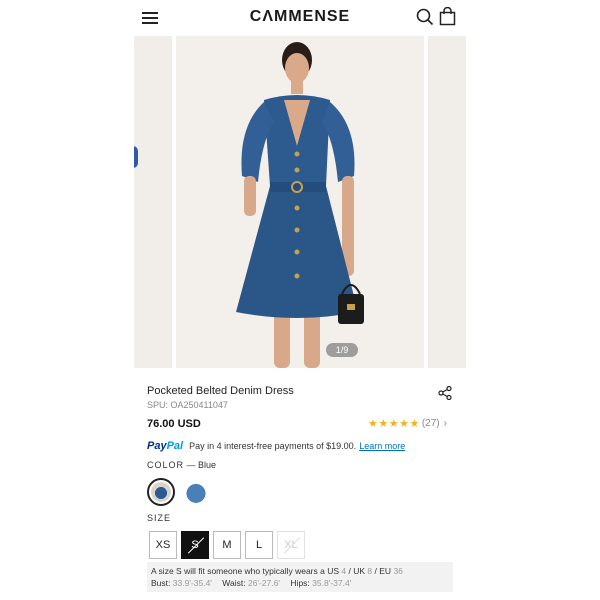  What do you see at coordinates (195, 545) in the screenshot?
I see `size-option-s: S` at bounding box center [195, 545].